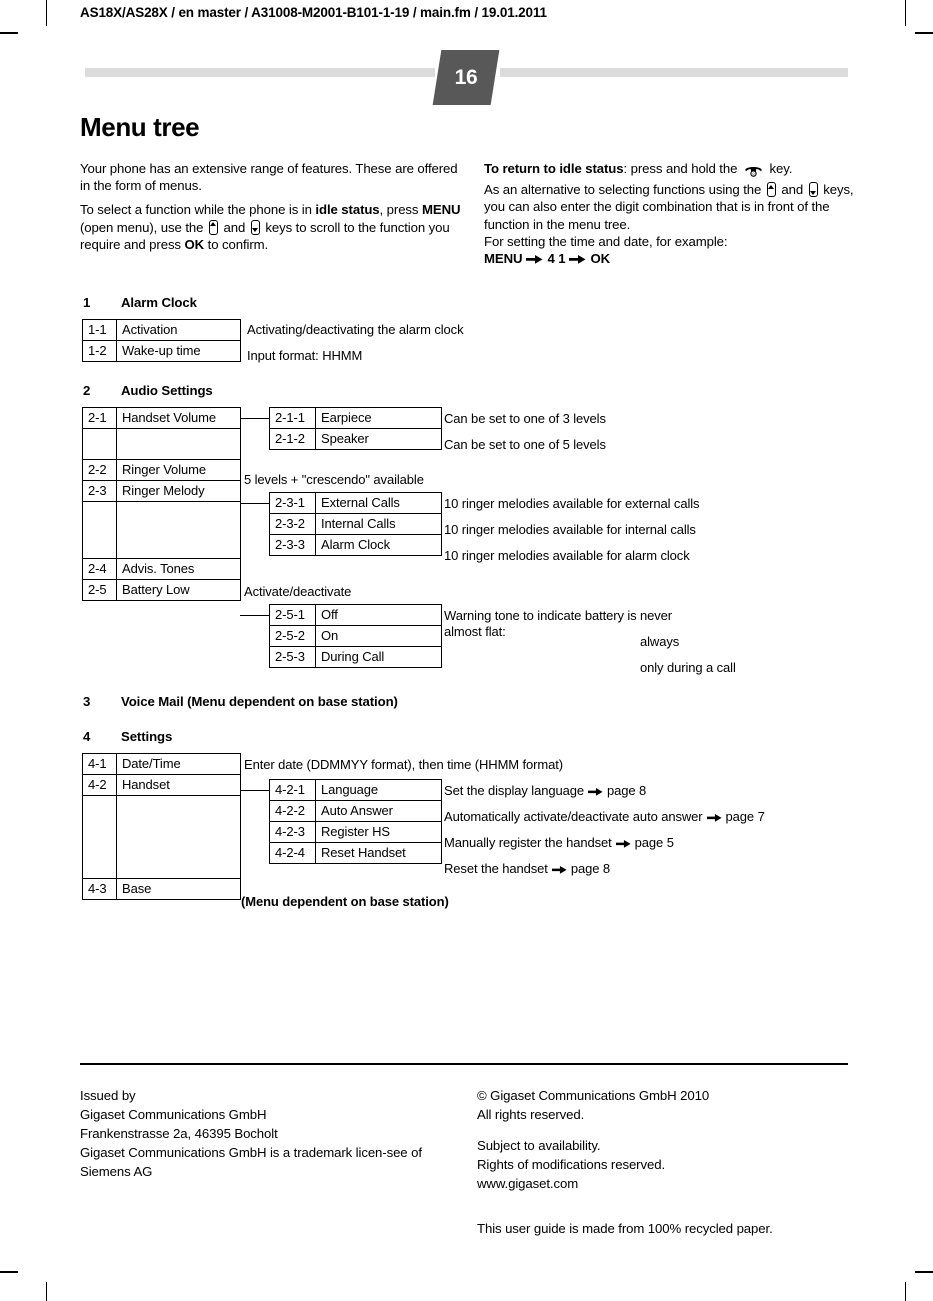  Describe the element at coordinates (600, 259) in the screenshot. I see `ok-key-label: OK` at that location.